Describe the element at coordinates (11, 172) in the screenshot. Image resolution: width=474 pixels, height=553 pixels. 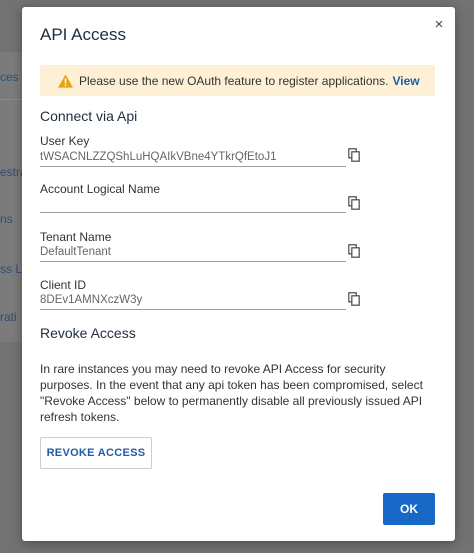
I see `background-nav-fragment: estra` at that location.